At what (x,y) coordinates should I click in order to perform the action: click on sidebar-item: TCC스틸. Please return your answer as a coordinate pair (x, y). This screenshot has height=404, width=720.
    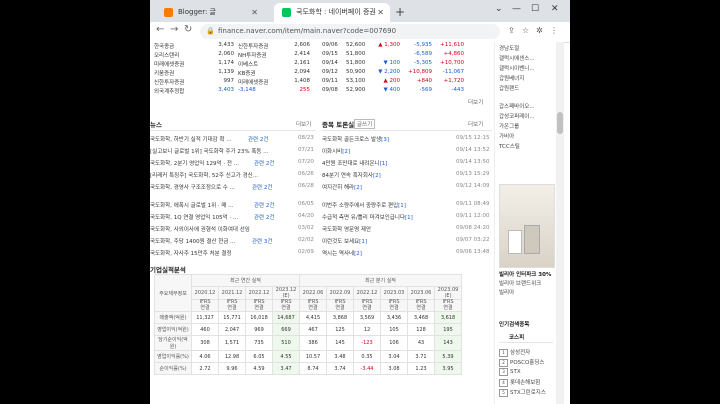
    Looking at the image, I should click on (509, 146).